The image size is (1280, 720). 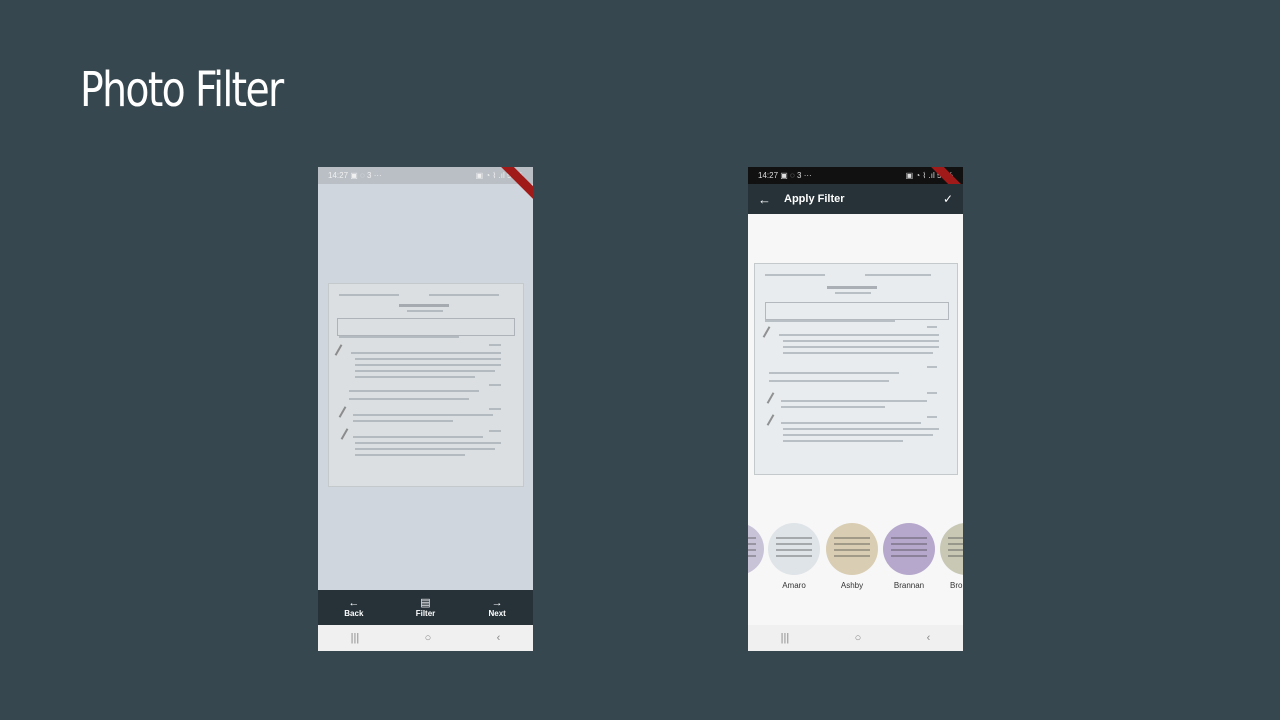 I want to click on filter-option, so click(x=757, y=552).